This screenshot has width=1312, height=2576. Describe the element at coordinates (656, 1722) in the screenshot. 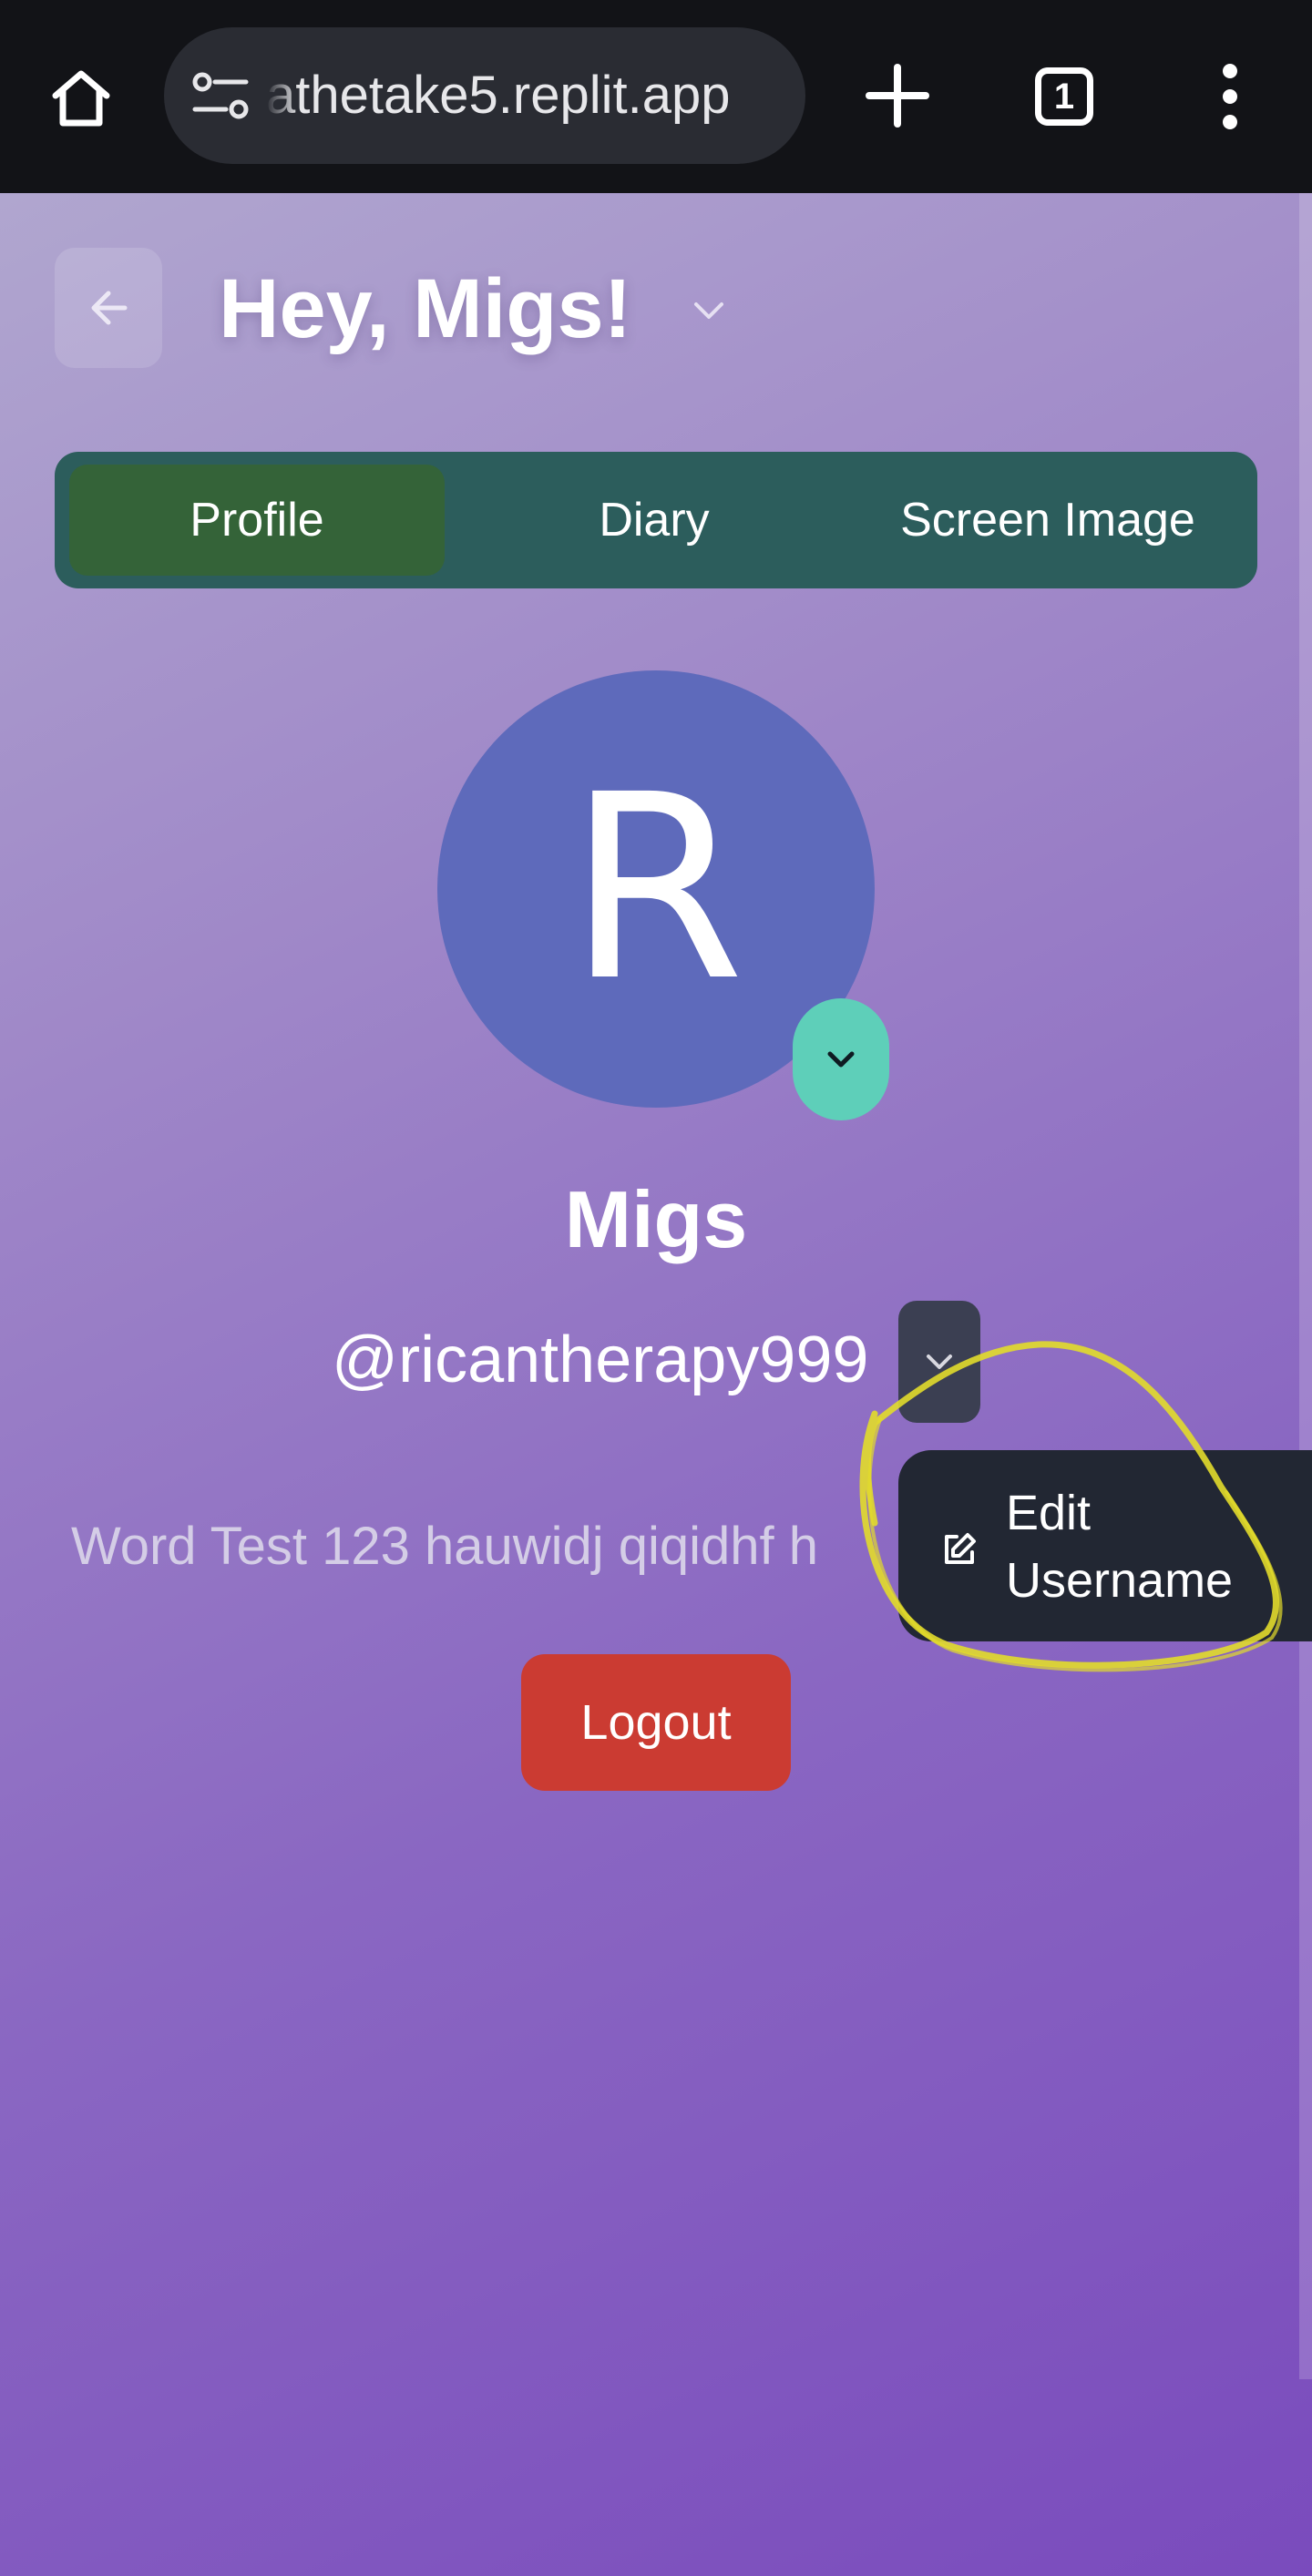

I see `logout-button: Logout` at that location.